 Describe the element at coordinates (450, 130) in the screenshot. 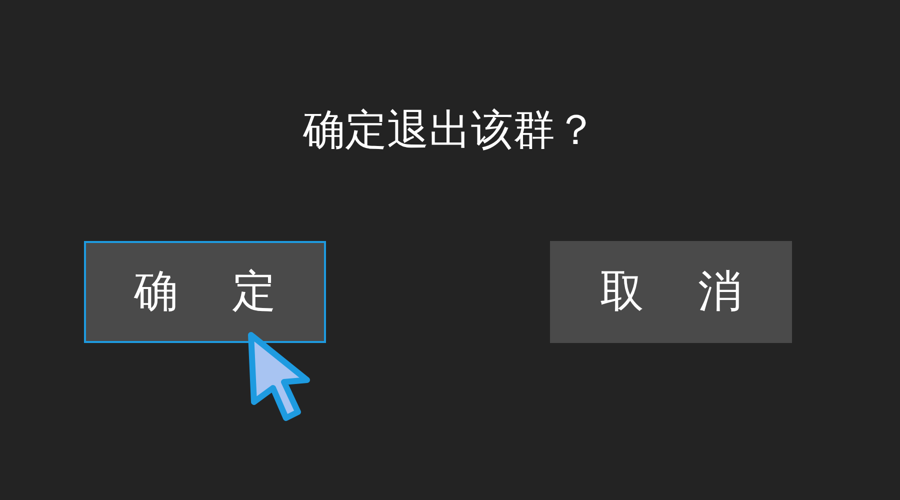

I see `dialog-title: 确定退出该群？` at that location.